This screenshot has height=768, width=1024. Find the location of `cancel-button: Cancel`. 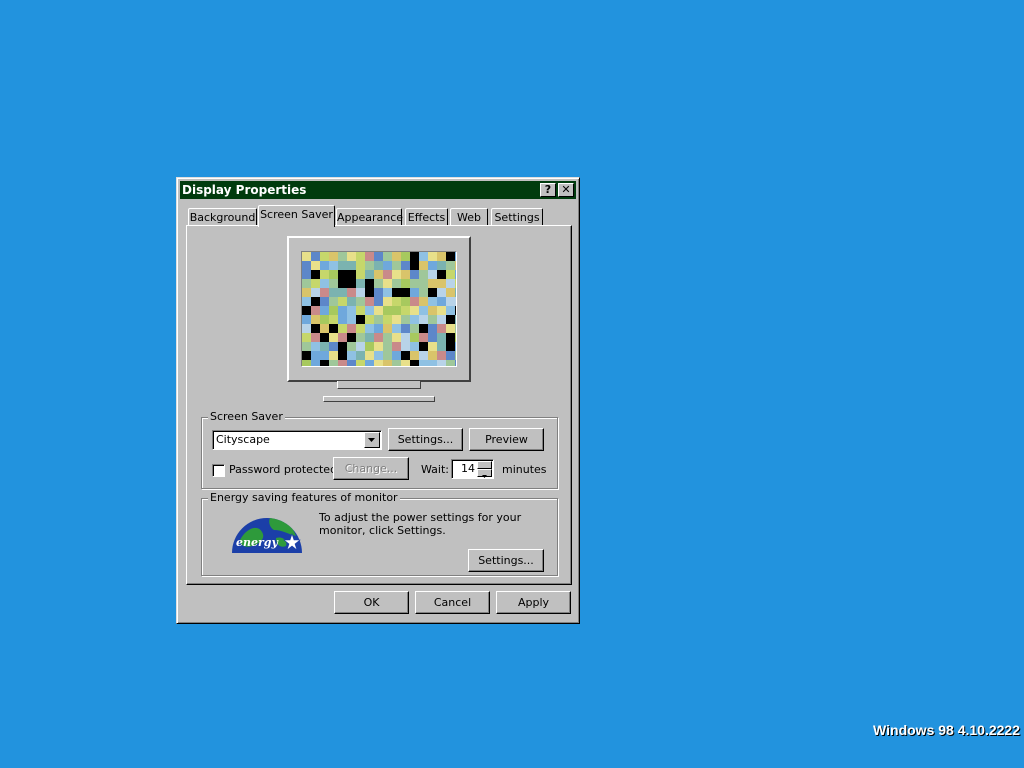

cancel-button: Cancel is located at coordinates (452, 602).